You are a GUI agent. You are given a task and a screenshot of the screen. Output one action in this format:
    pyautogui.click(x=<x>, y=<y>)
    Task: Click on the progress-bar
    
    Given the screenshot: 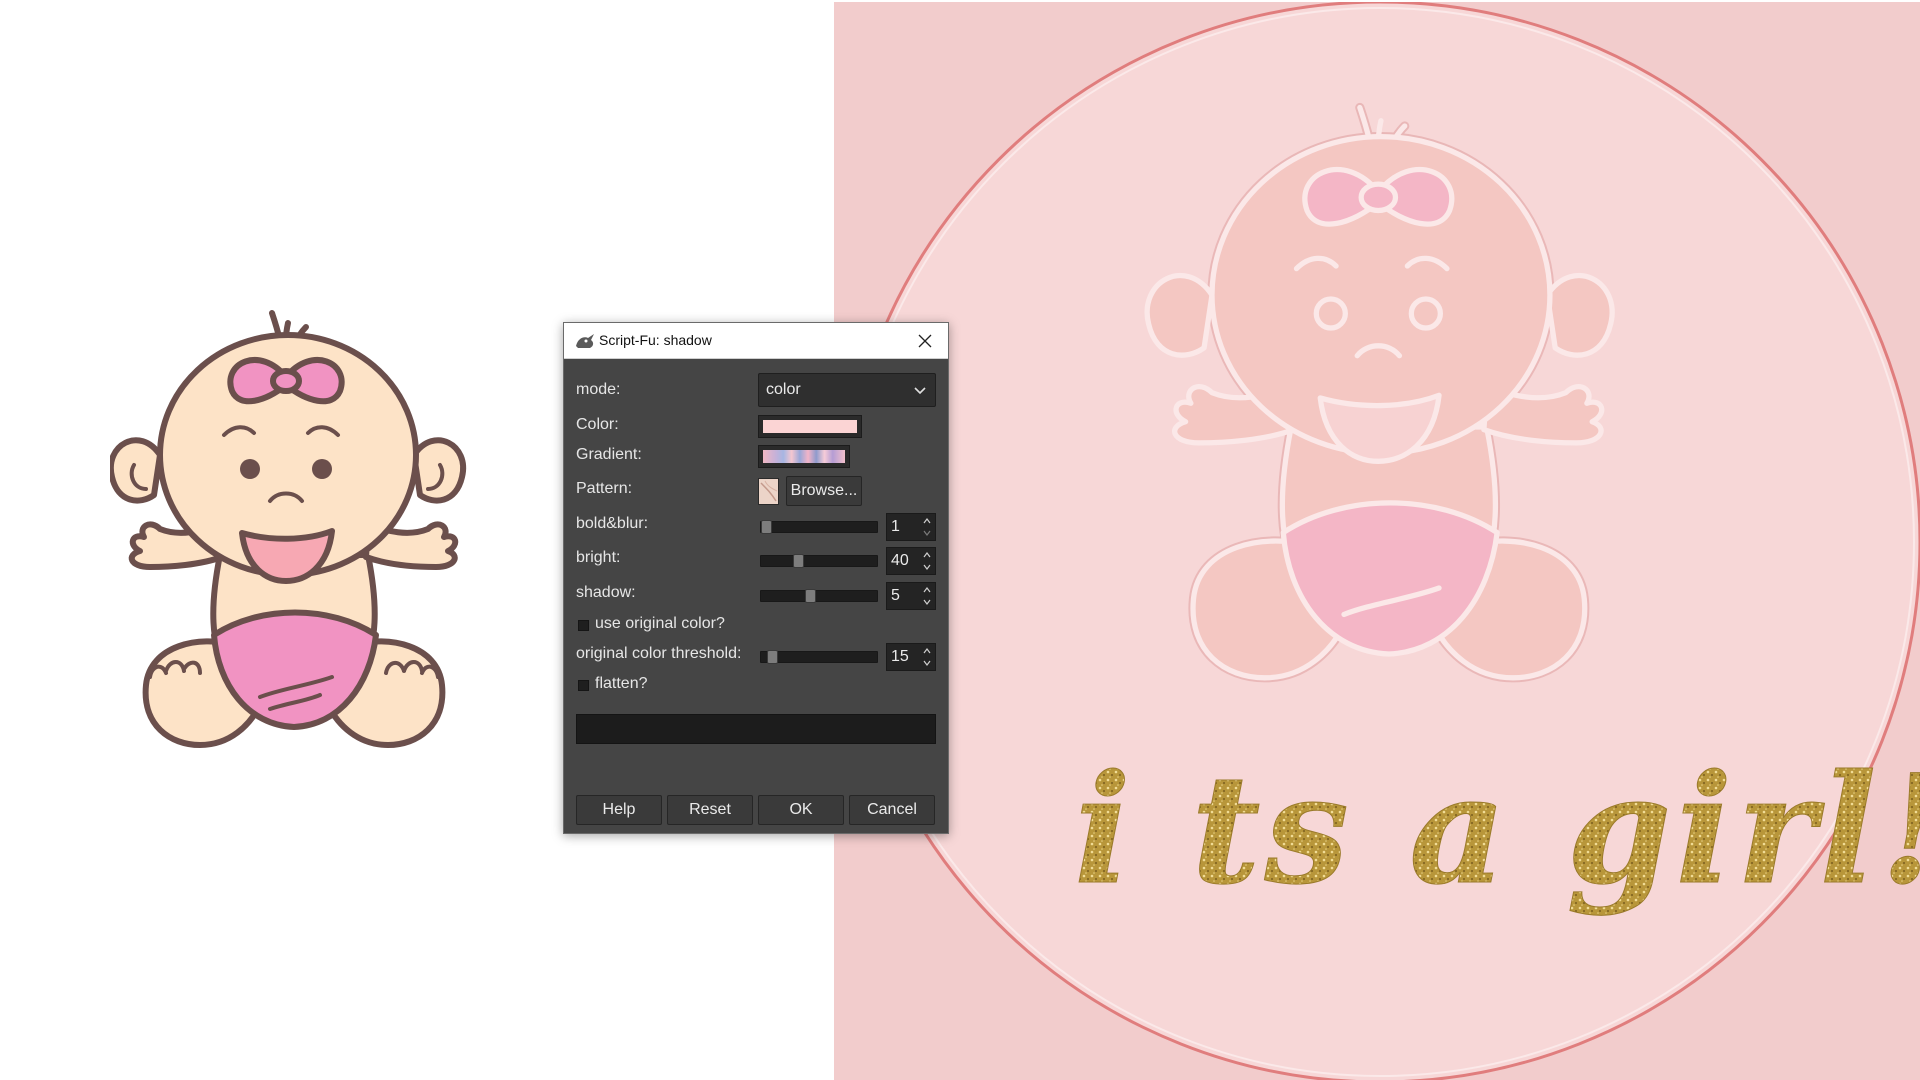 What is the action you would take?
    pyautogui.click(x=756, y=729)
    